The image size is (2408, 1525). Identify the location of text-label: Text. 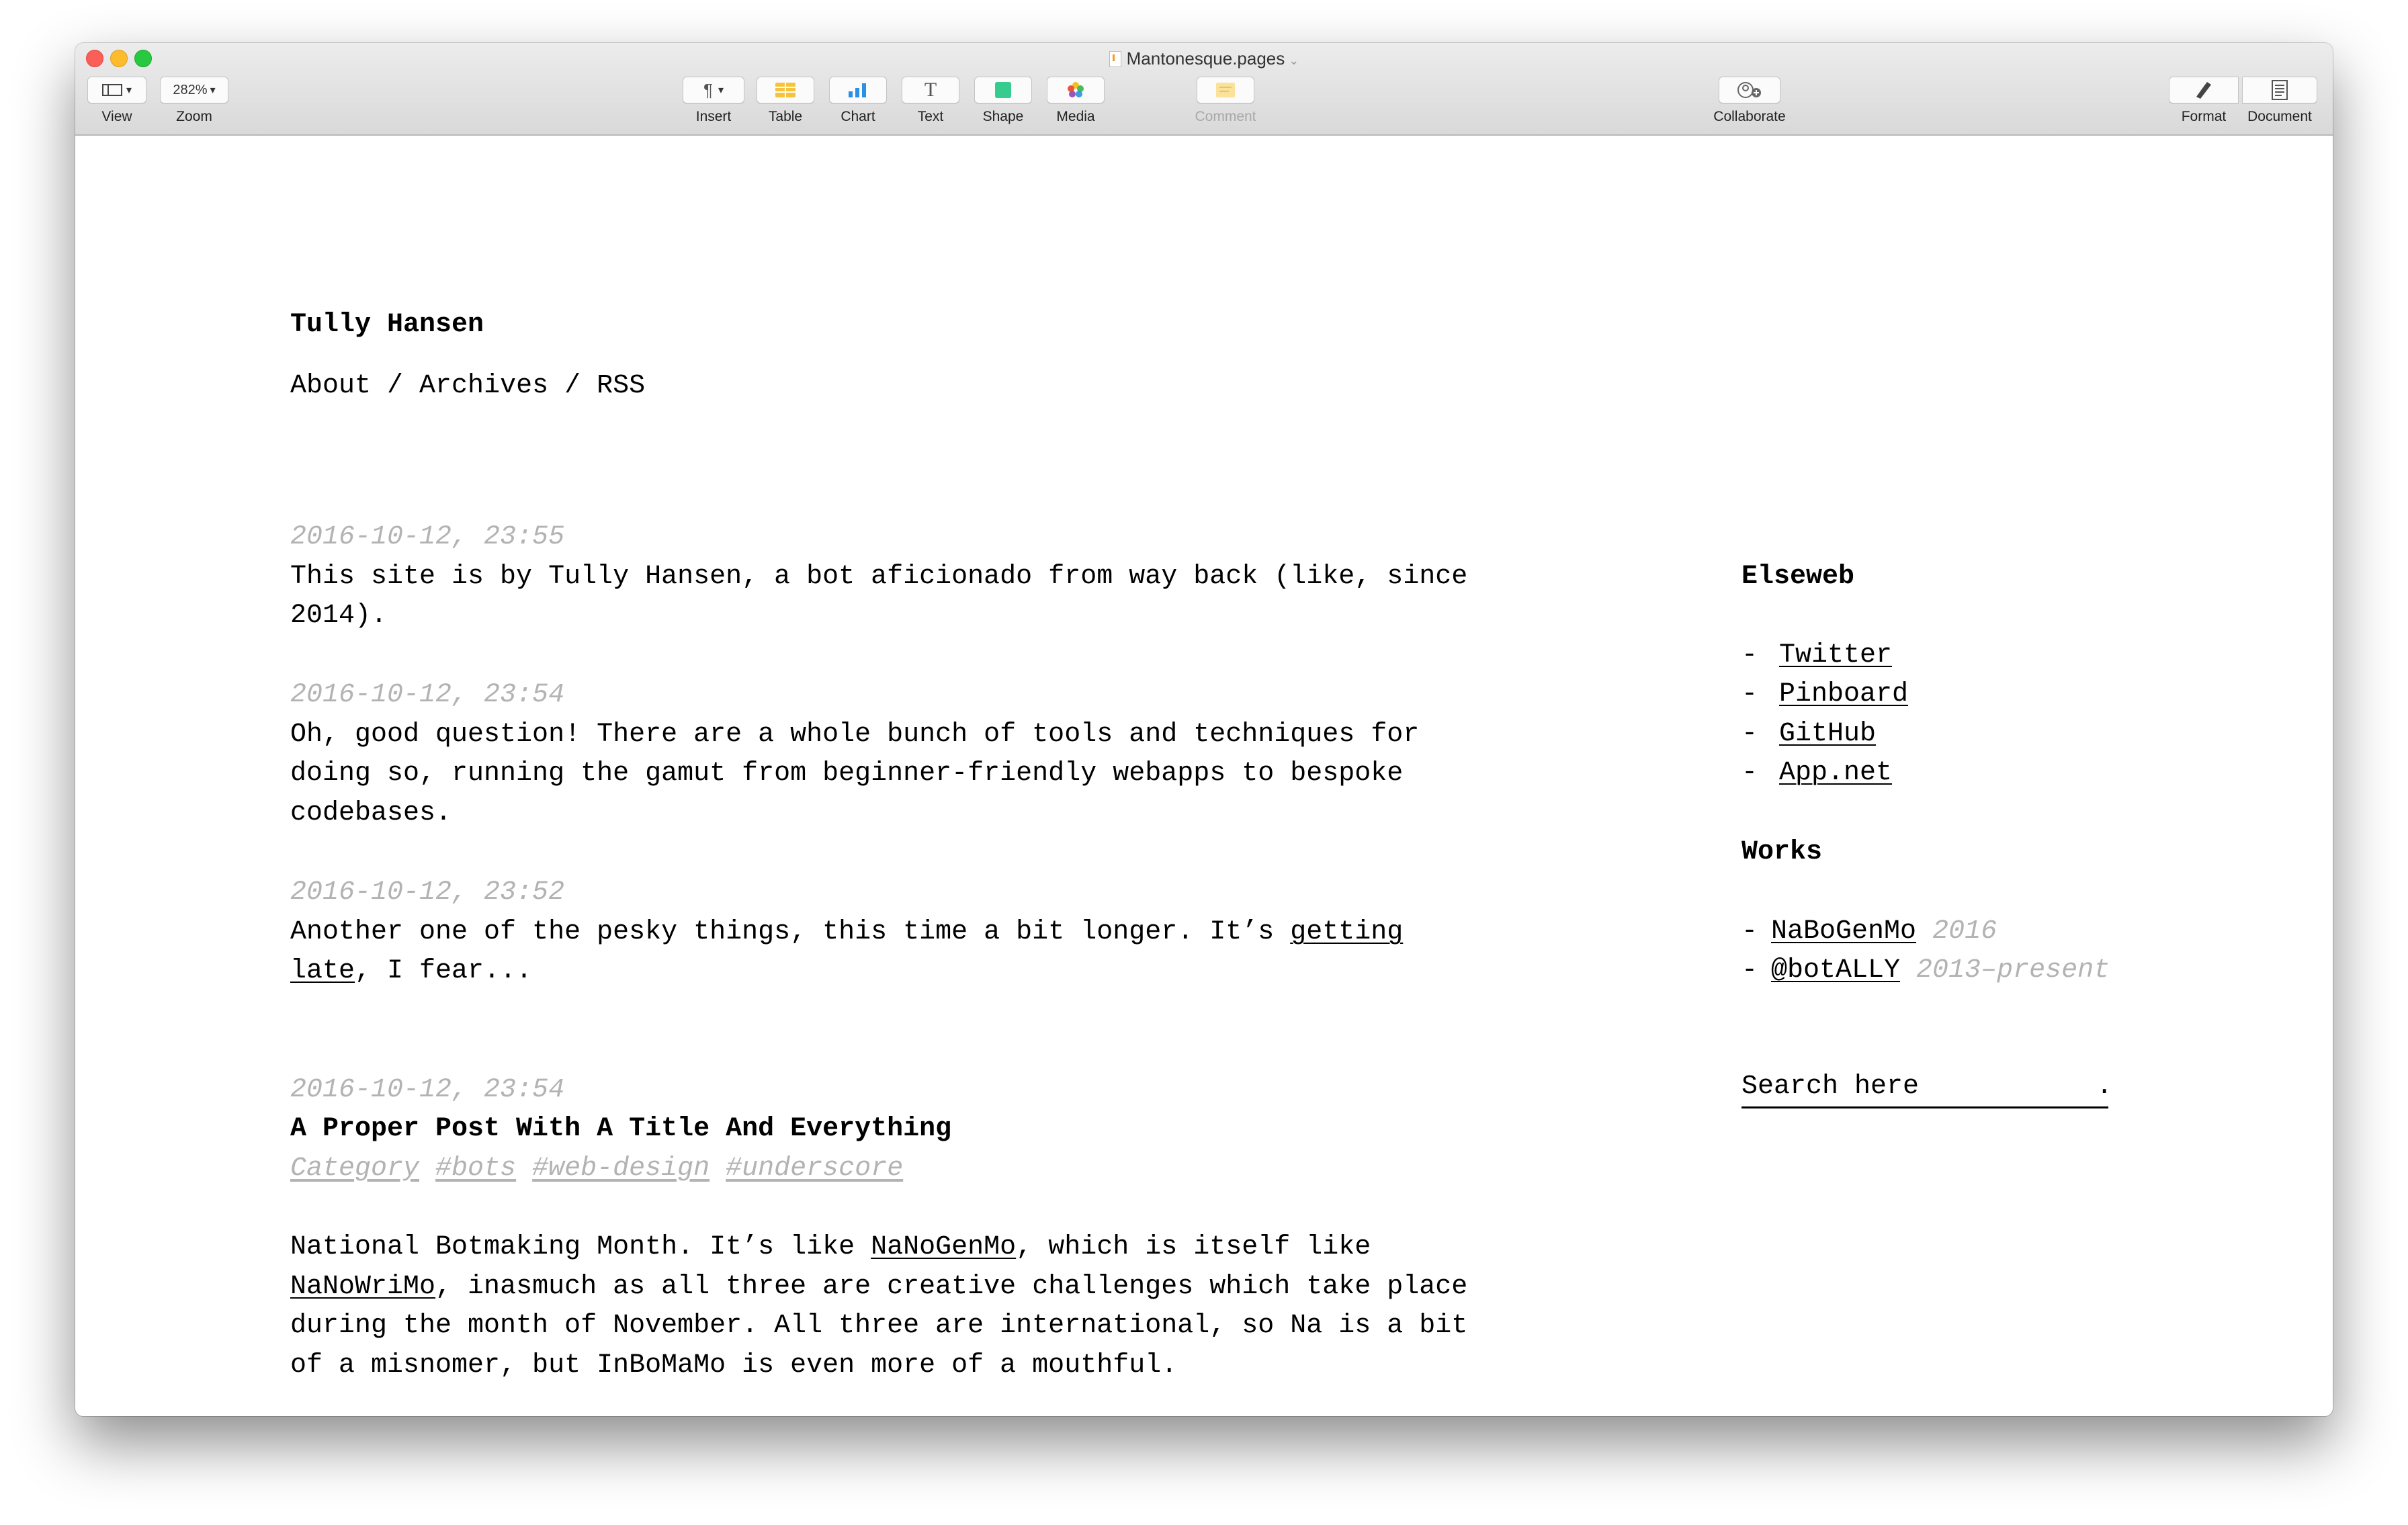
(930, 116).